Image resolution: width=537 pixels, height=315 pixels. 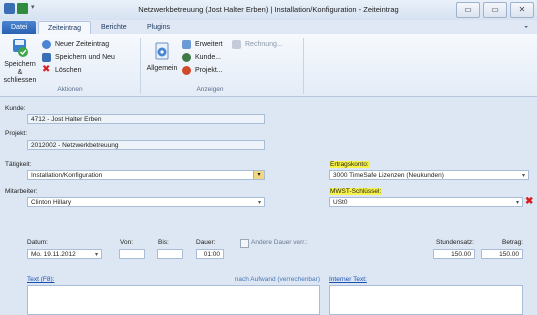 What do you see at coordinates (529, 201) in the screenshot?
I see `clear-mwst-icon: ✖` at bounding box center [529, 201].